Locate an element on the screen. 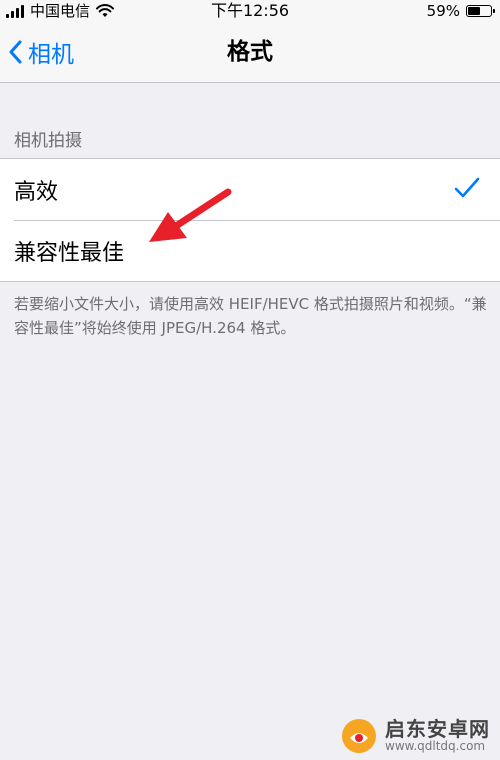 Image resolution: width=500 pixels, height=760 pixels. annotation-arrow-icon is located at coordinates (190, 215).